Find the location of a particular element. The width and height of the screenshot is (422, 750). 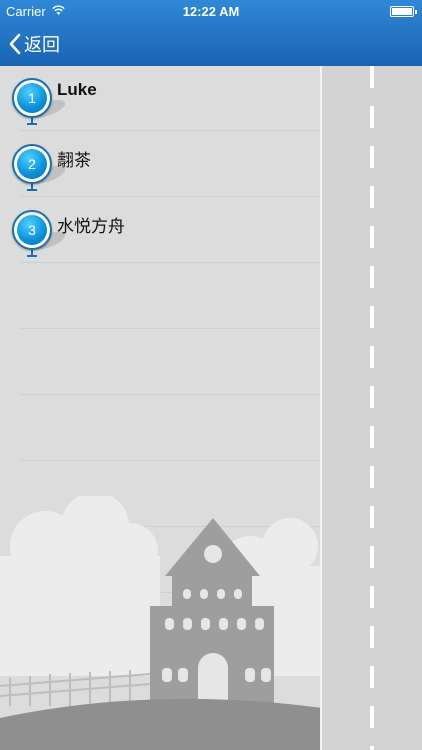

marker-number: 3 is located at coordinates (32, 230).